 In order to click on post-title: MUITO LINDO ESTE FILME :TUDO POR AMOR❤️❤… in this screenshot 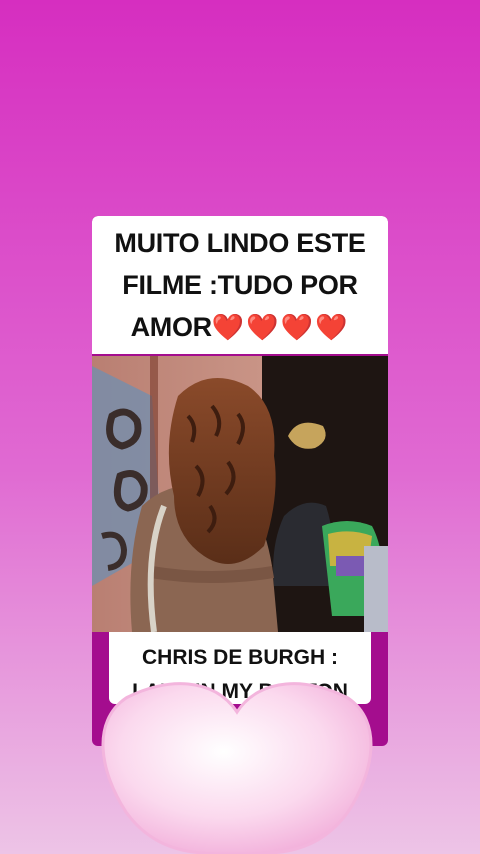, I will do `click(240, 285)`.